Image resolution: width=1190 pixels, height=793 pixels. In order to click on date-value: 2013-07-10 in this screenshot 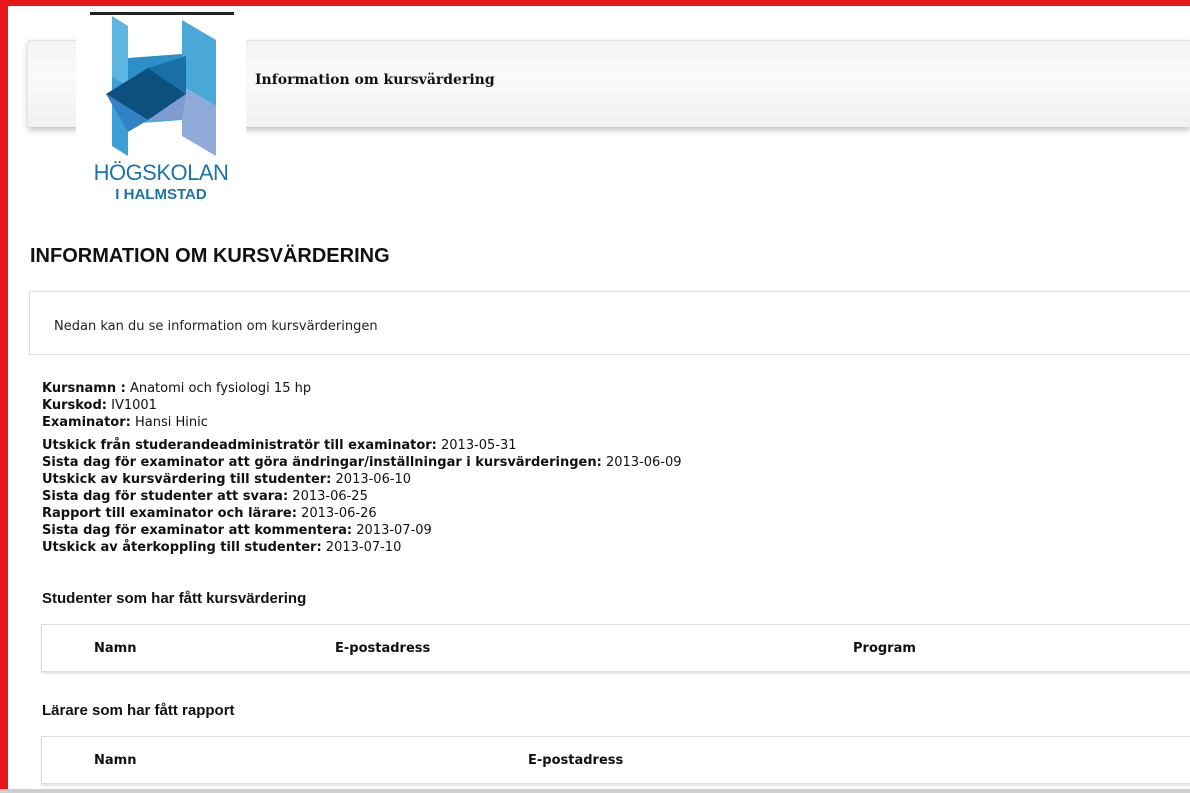, I will do `click(363, 547)`.